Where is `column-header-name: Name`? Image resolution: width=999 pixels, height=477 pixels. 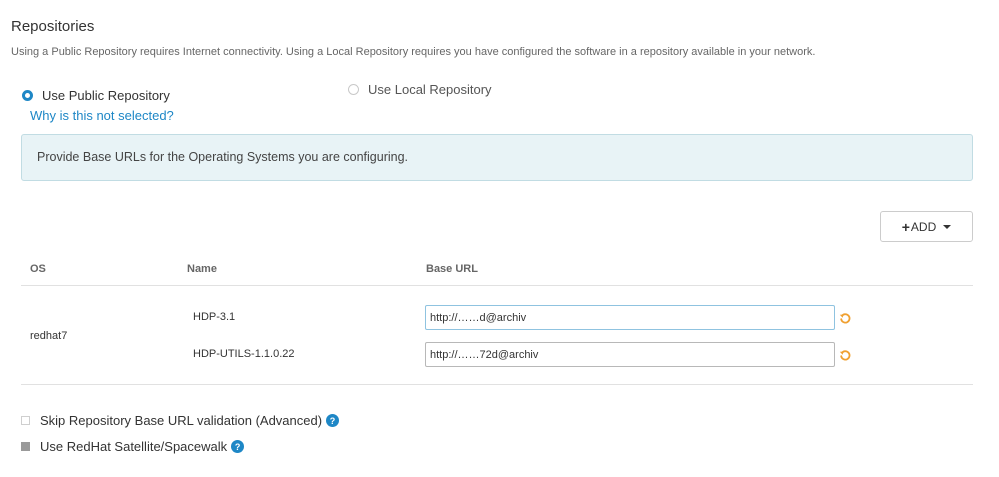 column-header-name: Name is located at coordinates (202, 269).